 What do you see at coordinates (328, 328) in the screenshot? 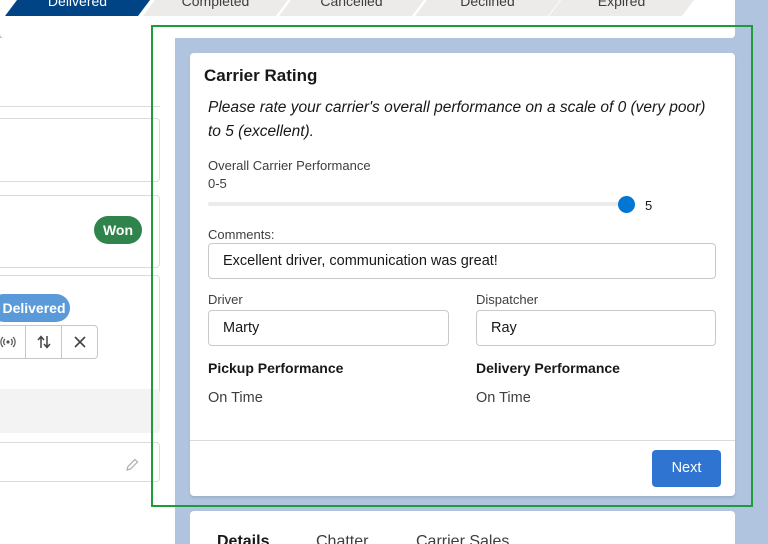
I see `driver-input: Marty` at bounding box center [328, 328].